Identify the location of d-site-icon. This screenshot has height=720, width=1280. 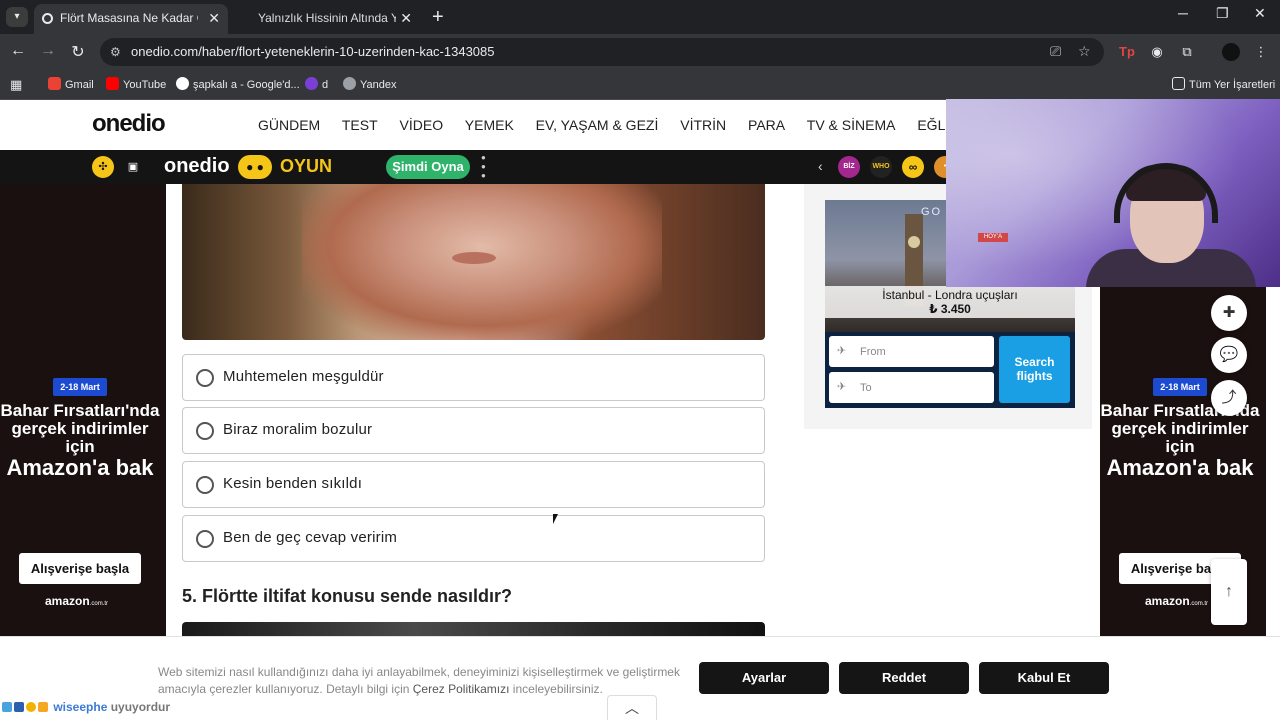
(311, 83).